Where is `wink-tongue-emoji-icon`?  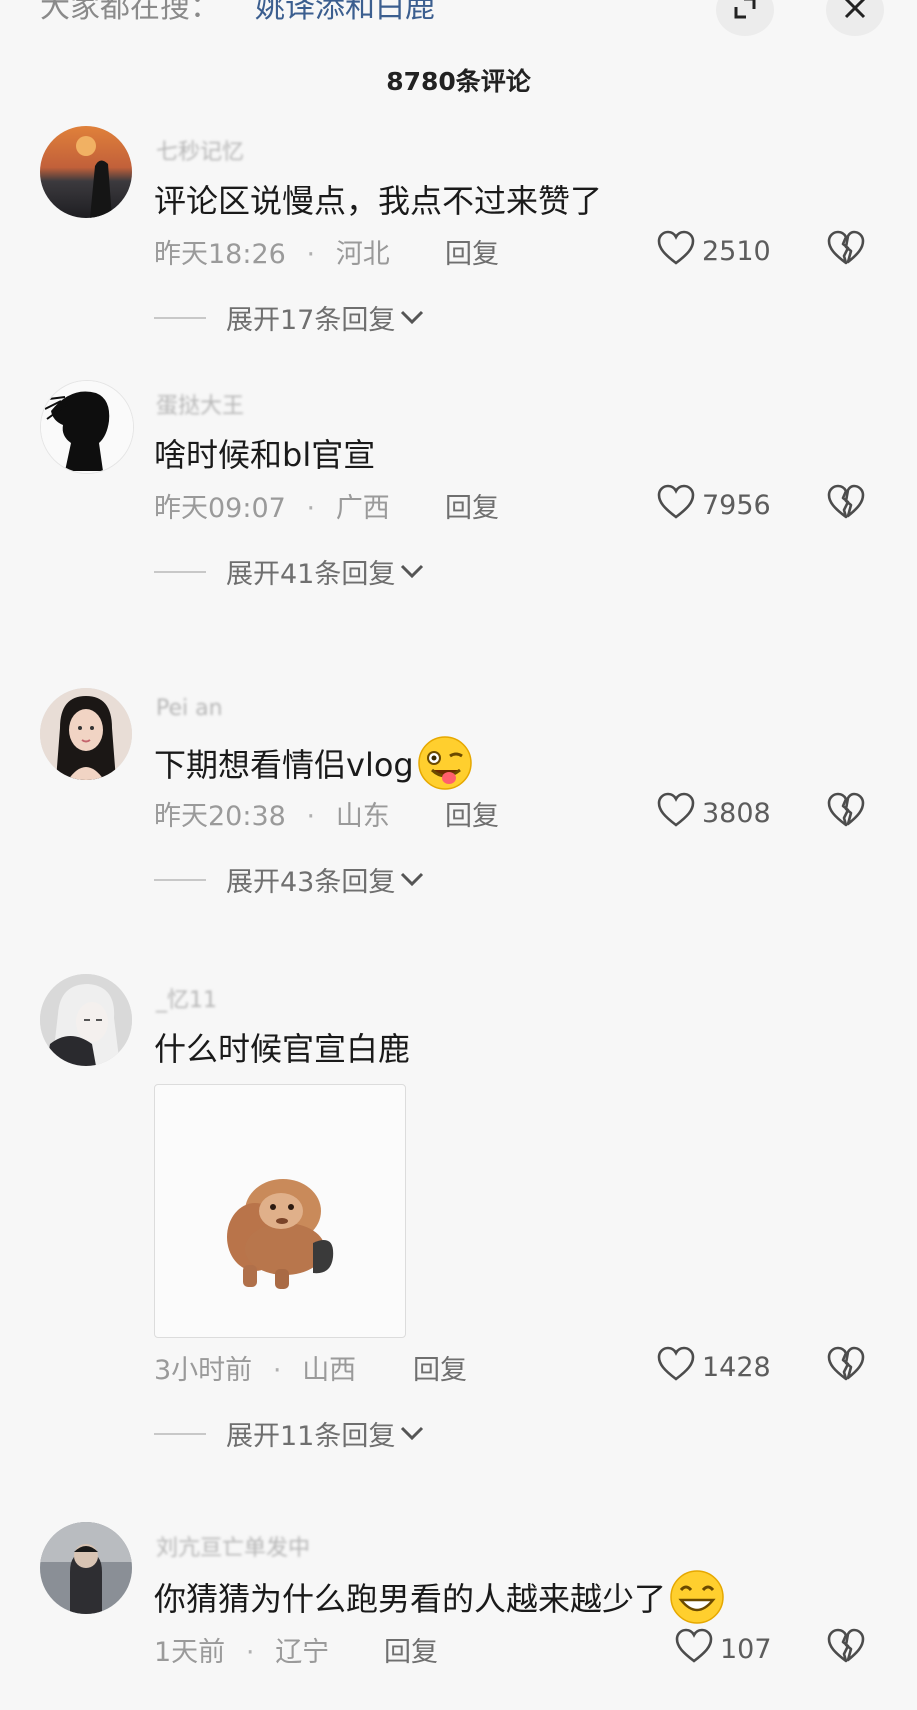 wink-tongue-emoji-icon is located at coordinates (445, 763).